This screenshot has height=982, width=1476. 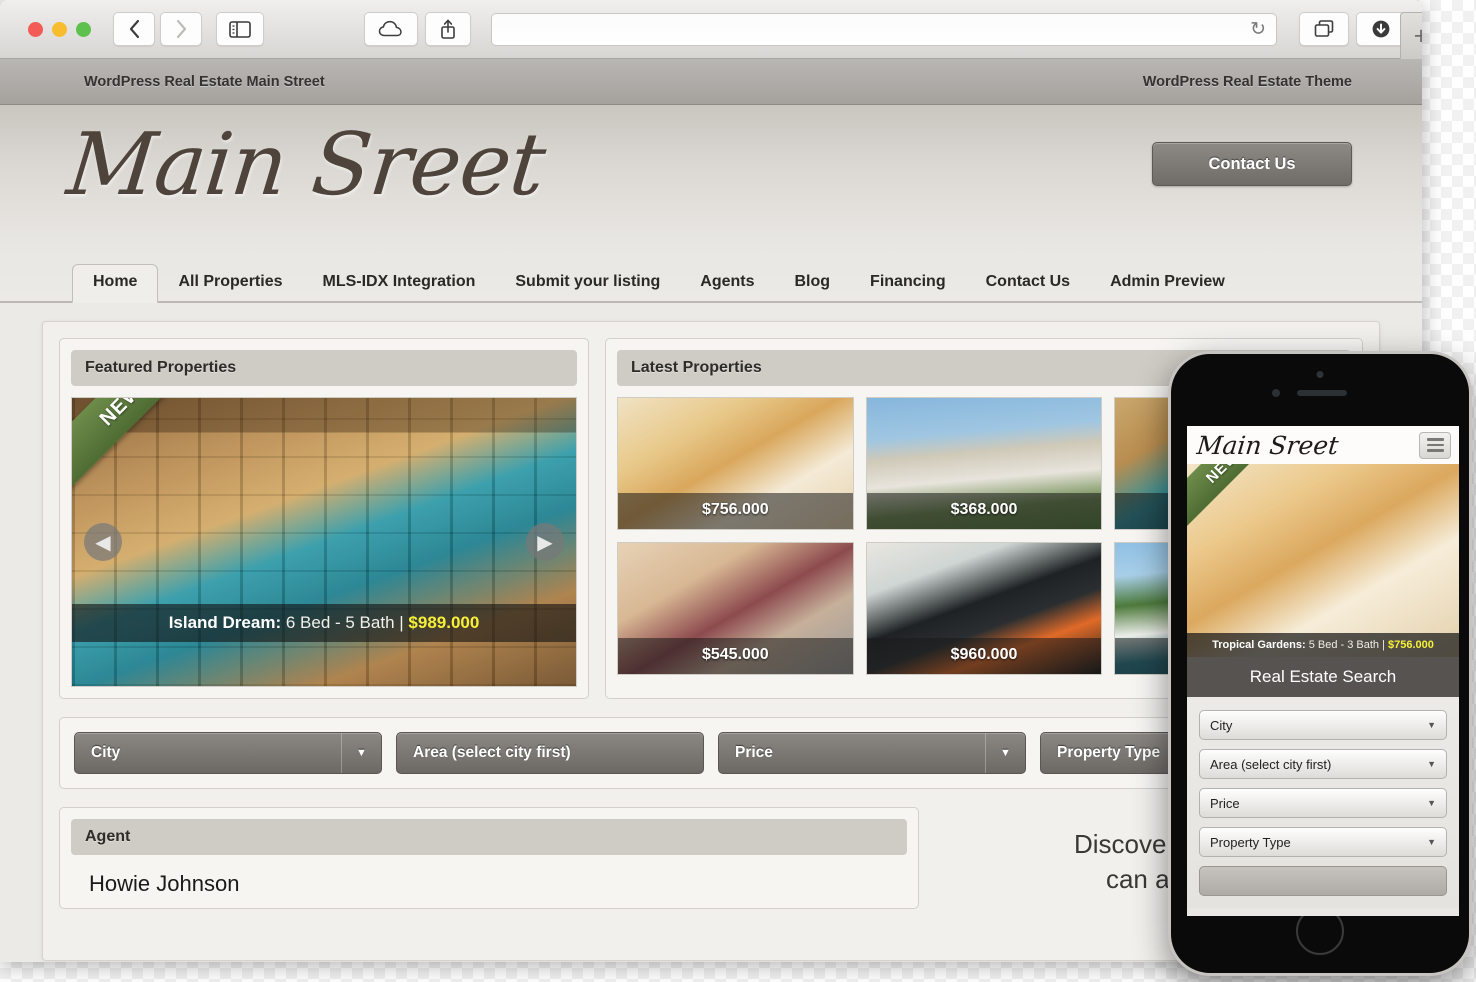 What do you see at coordinates (984, 511) in the screenshot?
I see `property-price: $368.000` at bounding box center [984, 511].